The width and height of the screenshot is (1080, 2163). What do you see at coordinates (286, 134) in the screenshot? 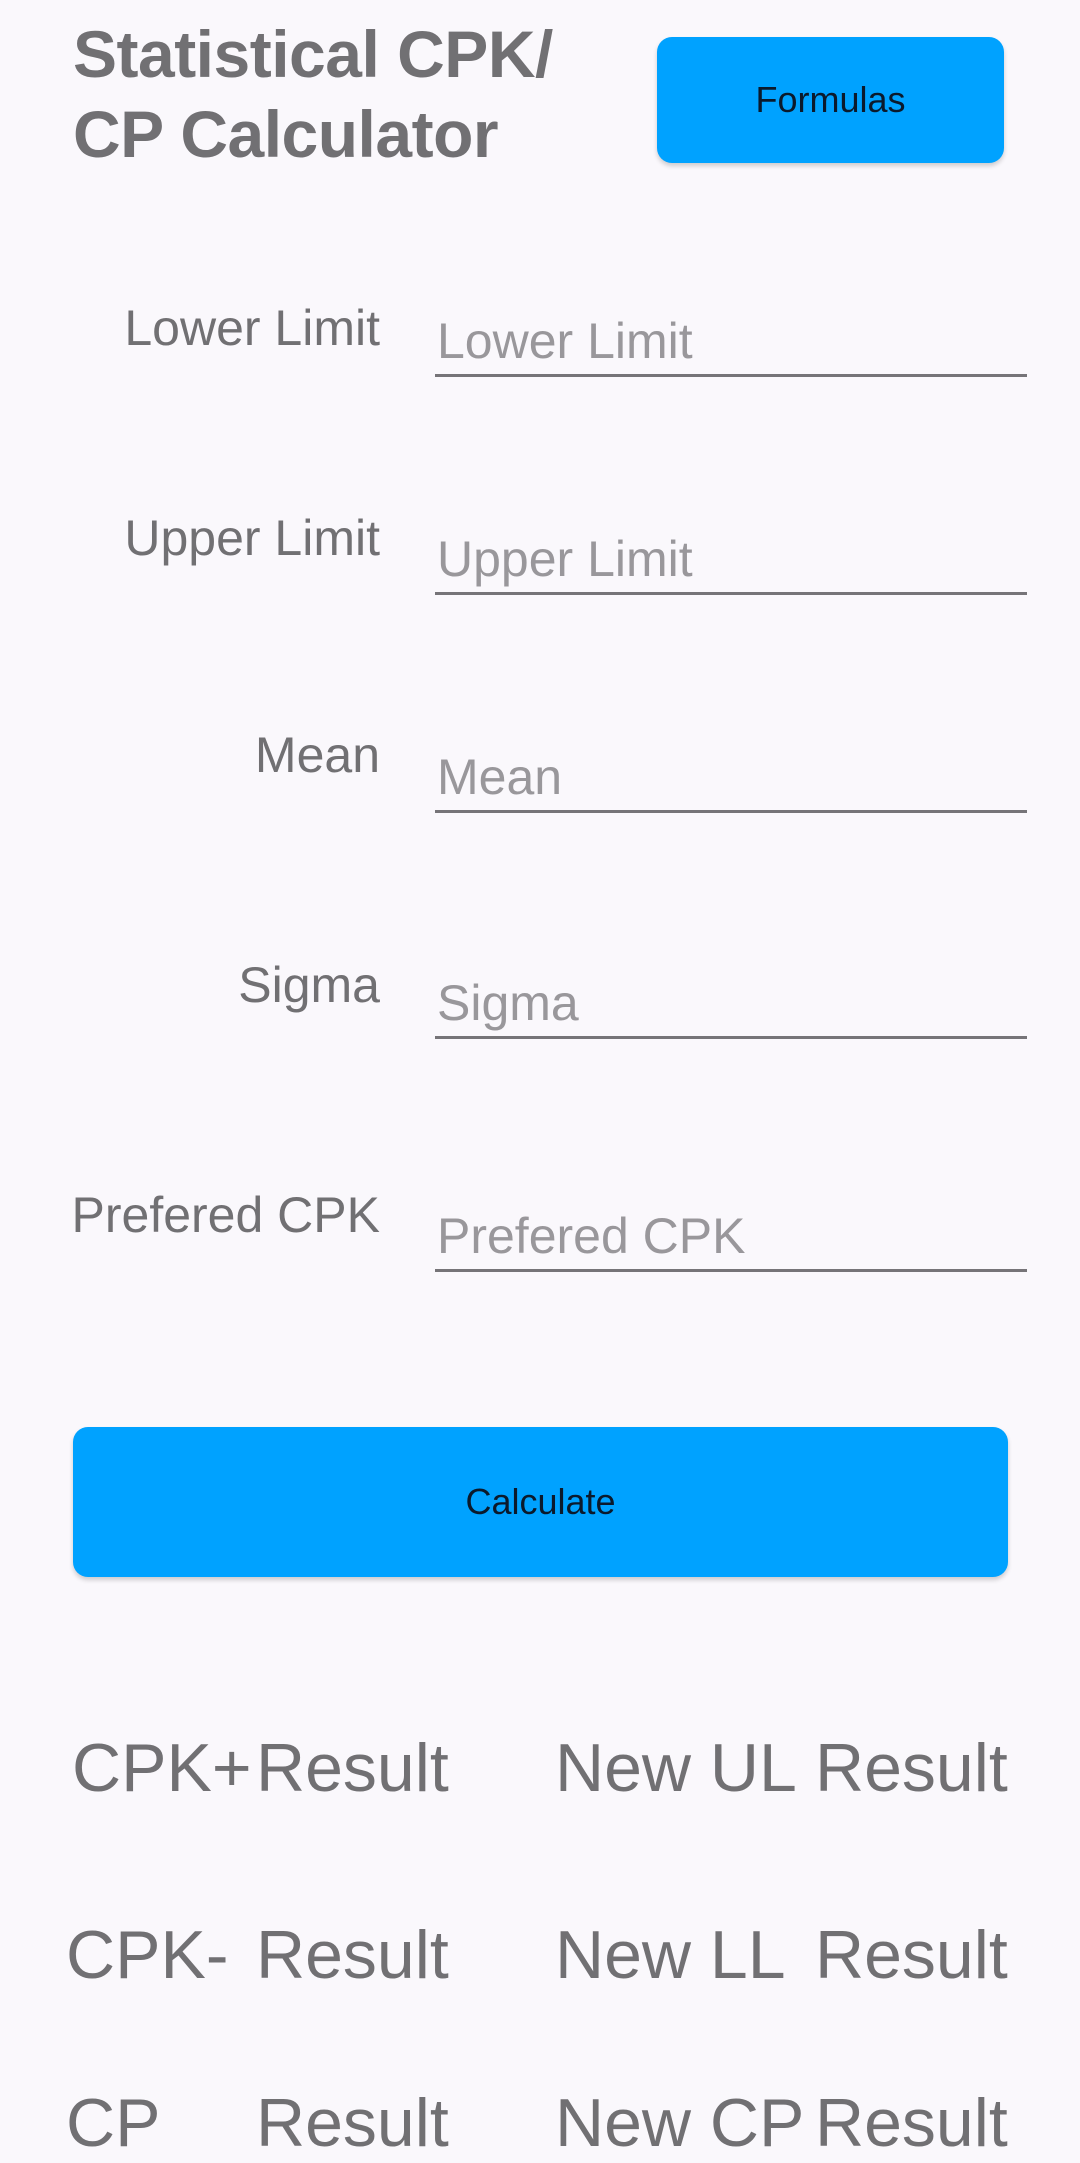
I see `title-line-2: CP Calculator` at bounding box center [286, 134].